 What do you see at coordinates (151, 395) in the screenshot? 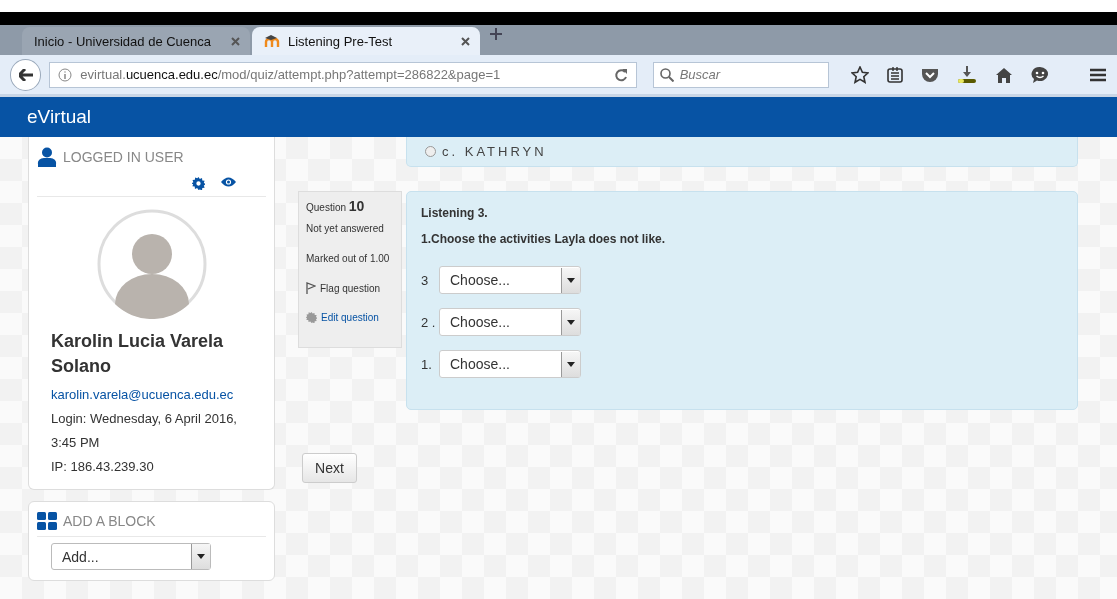
I see `email-link: karolin.varela@ucuenca.edu.ec` at bounding box center [151, 395].